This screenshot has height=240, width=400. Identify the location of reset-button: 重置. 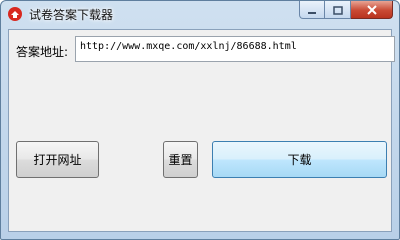
(180, 159).